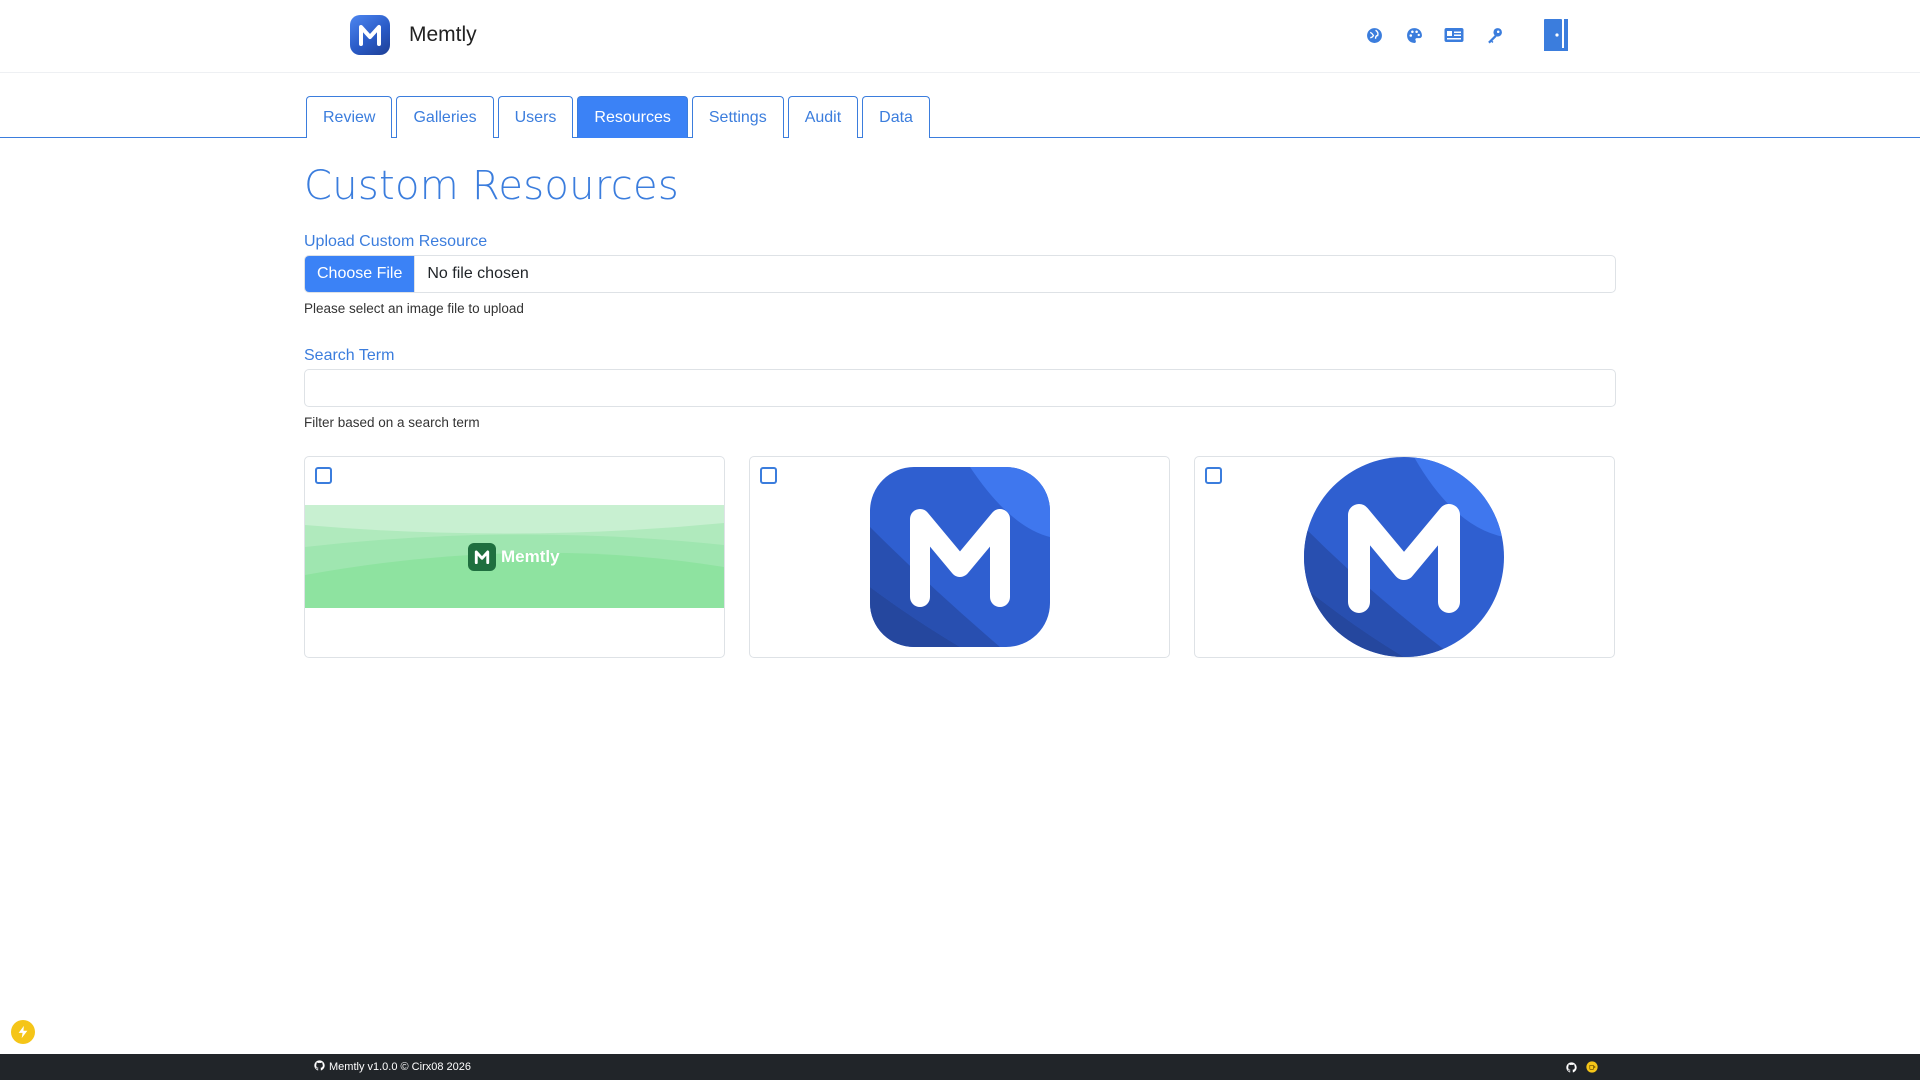 The height and width of the screenshot is (1080, 1920). I want to click on tab-settings: Settings, so click(737, 117).